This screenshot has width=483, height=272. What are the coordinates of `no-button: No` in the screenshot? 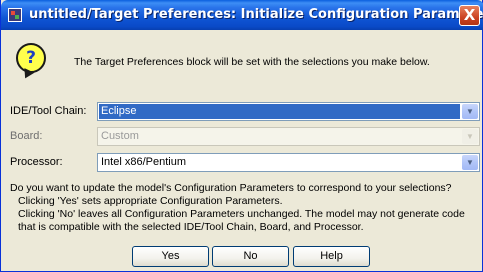 It's located at (250, 256).